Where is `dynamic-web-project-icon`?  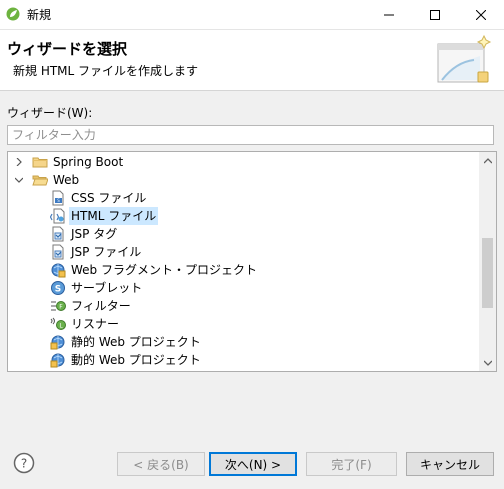 dynamic-web-project-icon is located at coordinates (57, 360).